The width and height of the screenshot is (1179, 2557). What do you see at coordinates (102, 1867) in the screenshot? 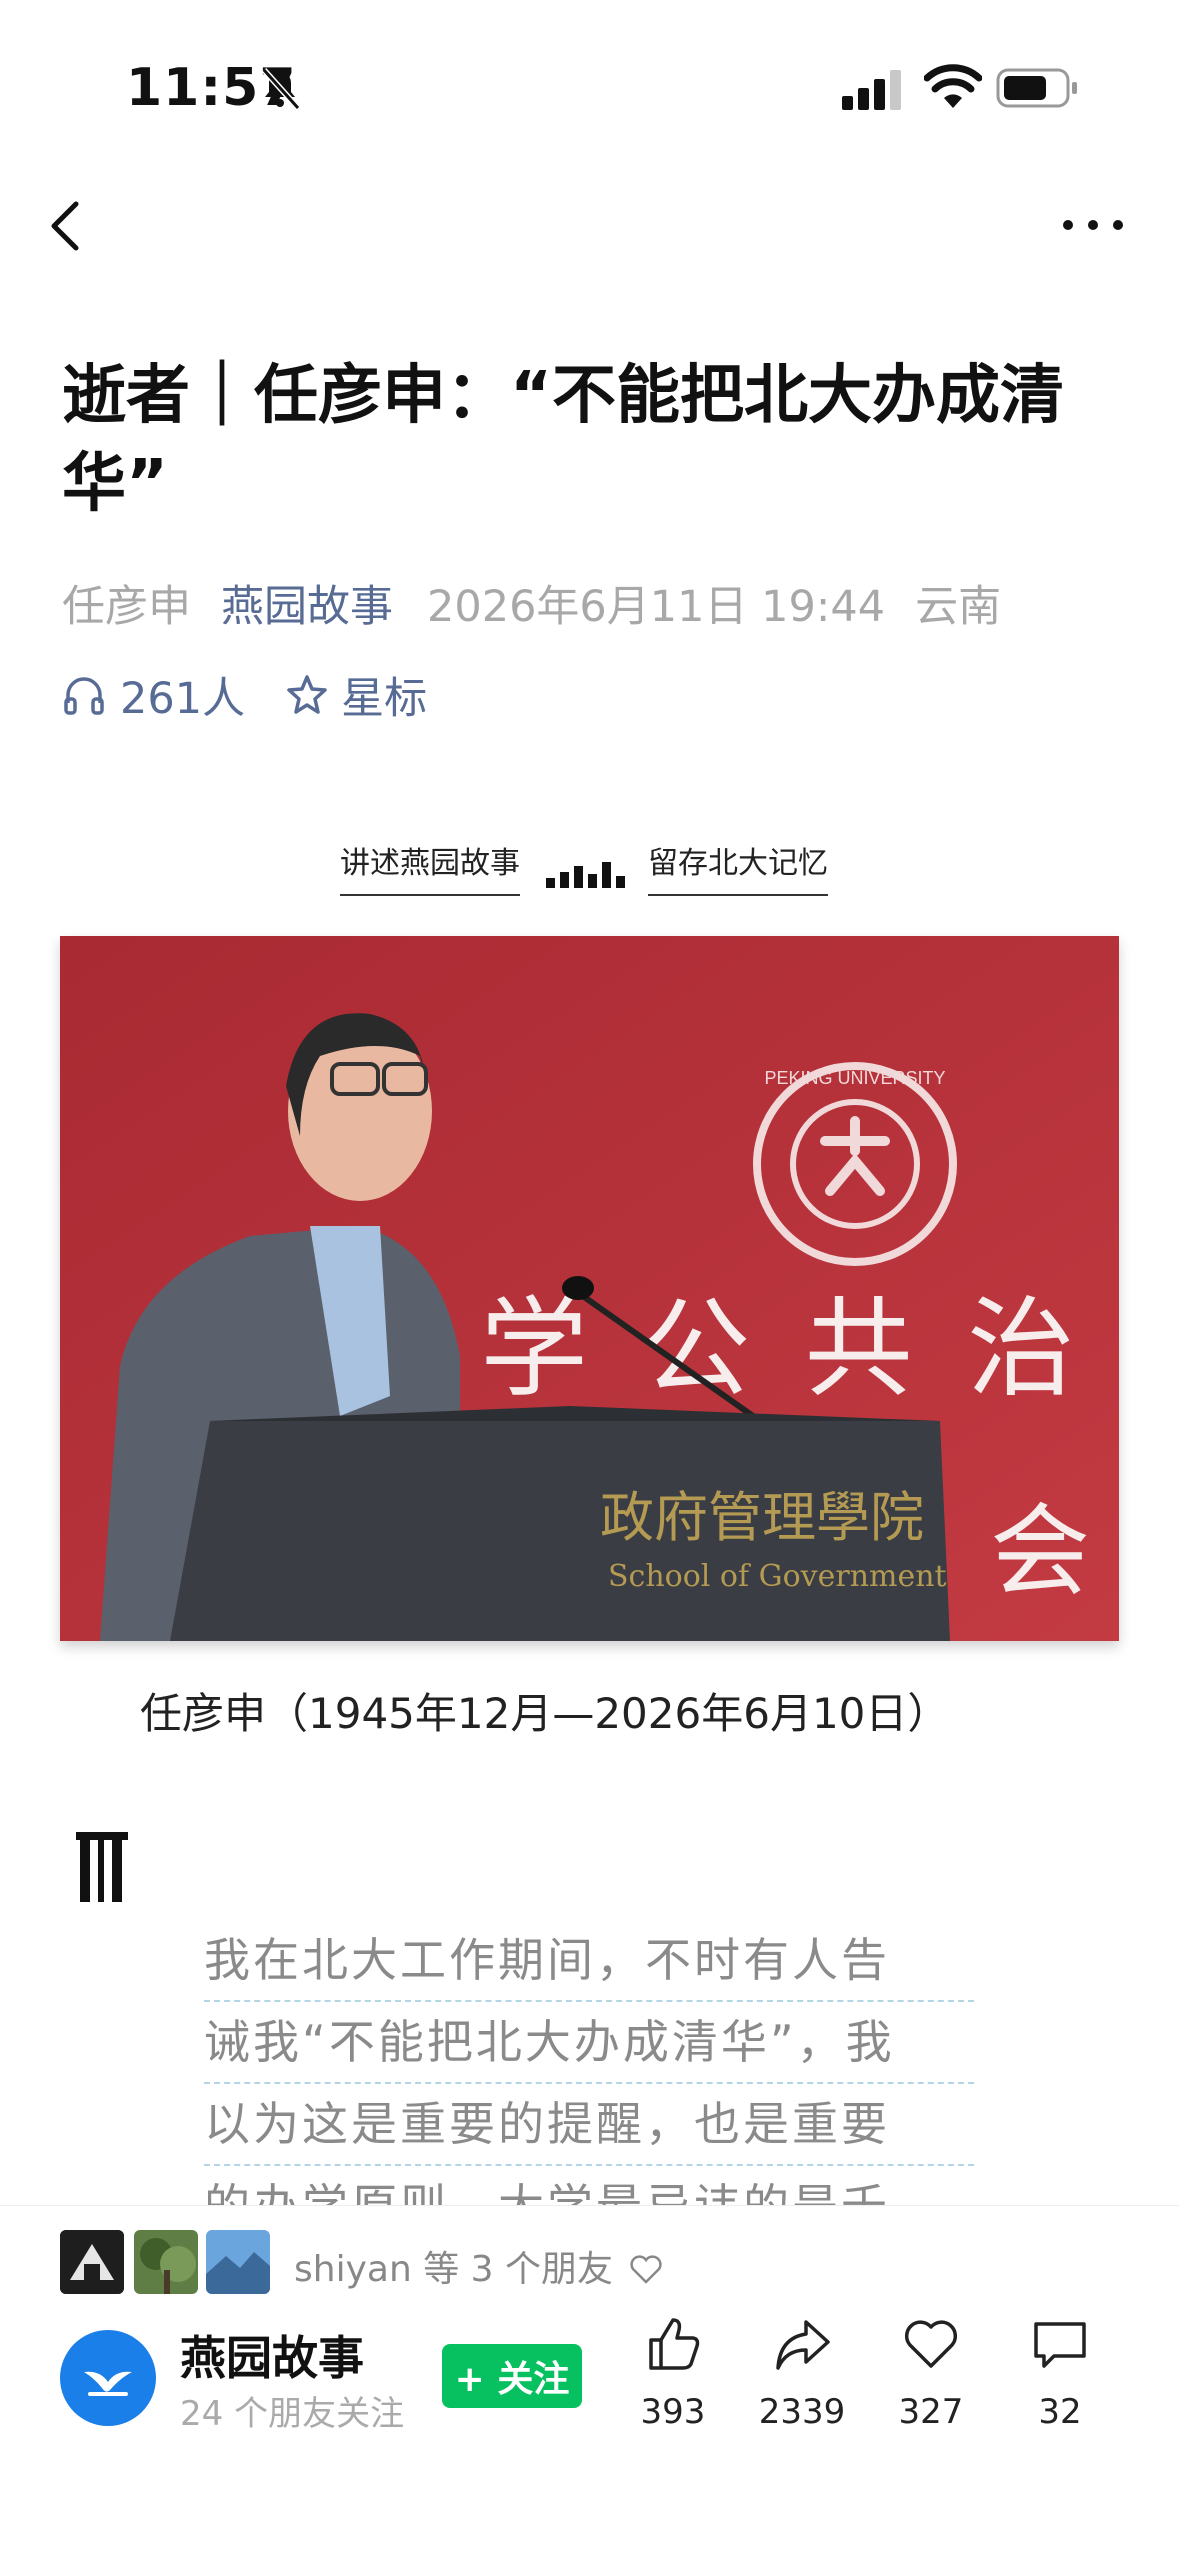
I see `quote-mark-icon` at bounding box center [102, 1867].